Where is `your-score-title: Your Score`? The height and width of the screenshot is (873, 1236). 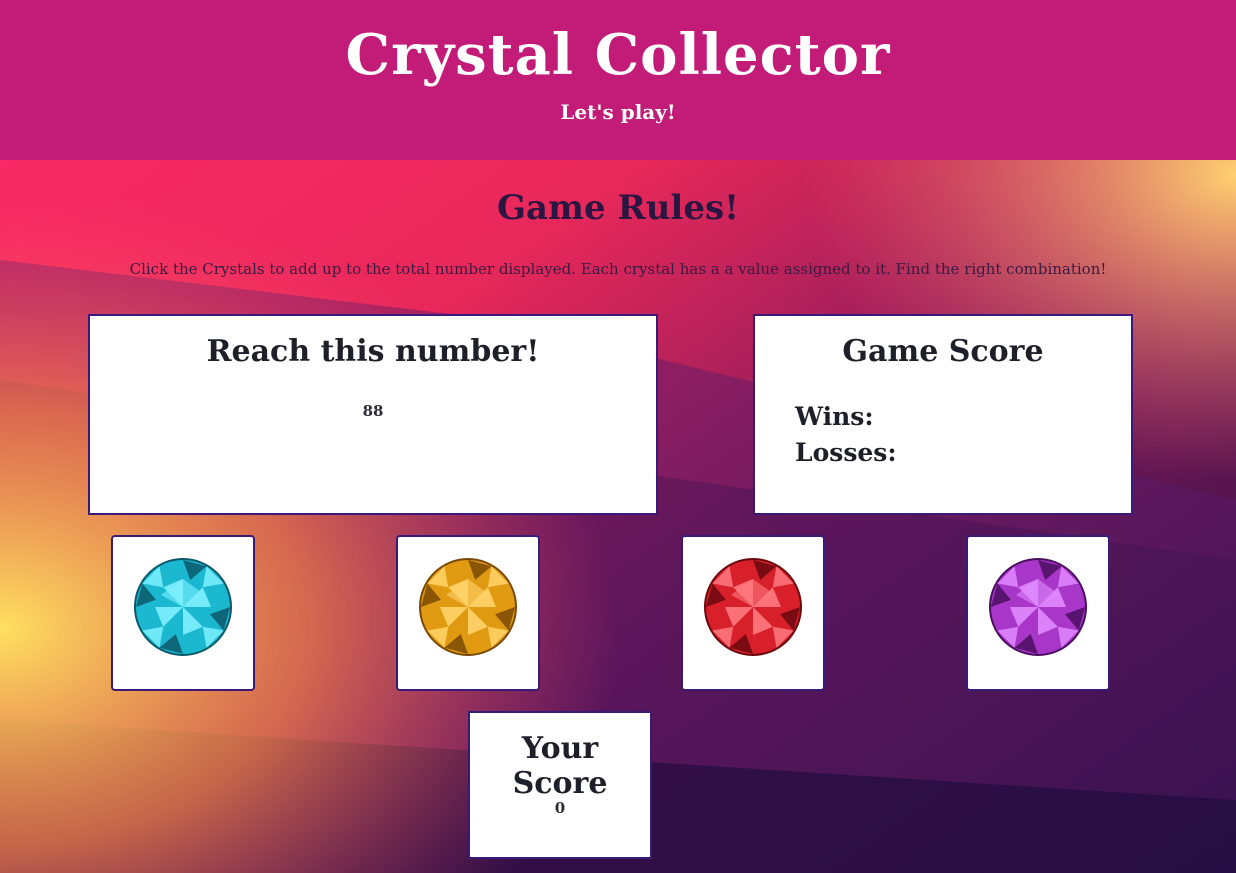
your-score-title: Your Score is located at coordinates (560, 766).